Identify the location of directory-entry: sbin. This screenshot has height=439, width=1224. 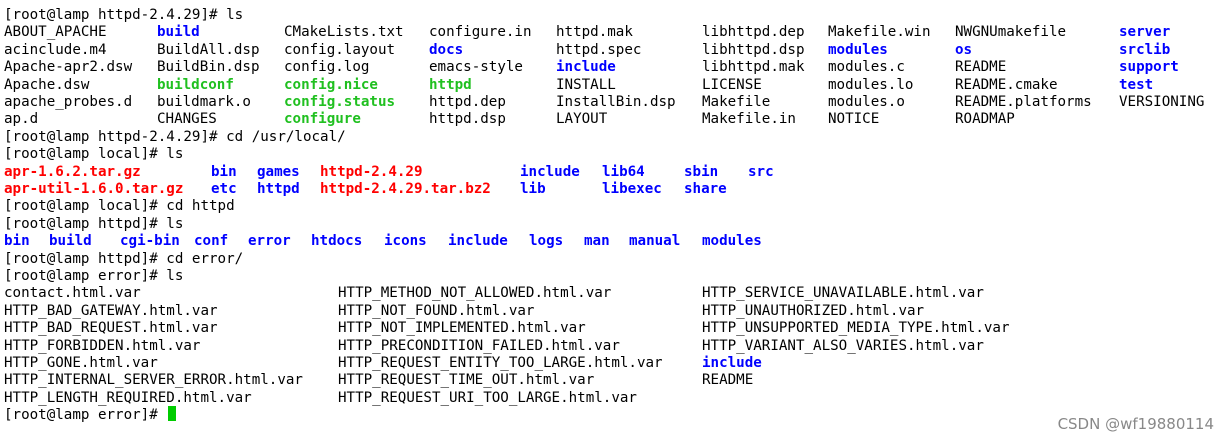
(701, 171).